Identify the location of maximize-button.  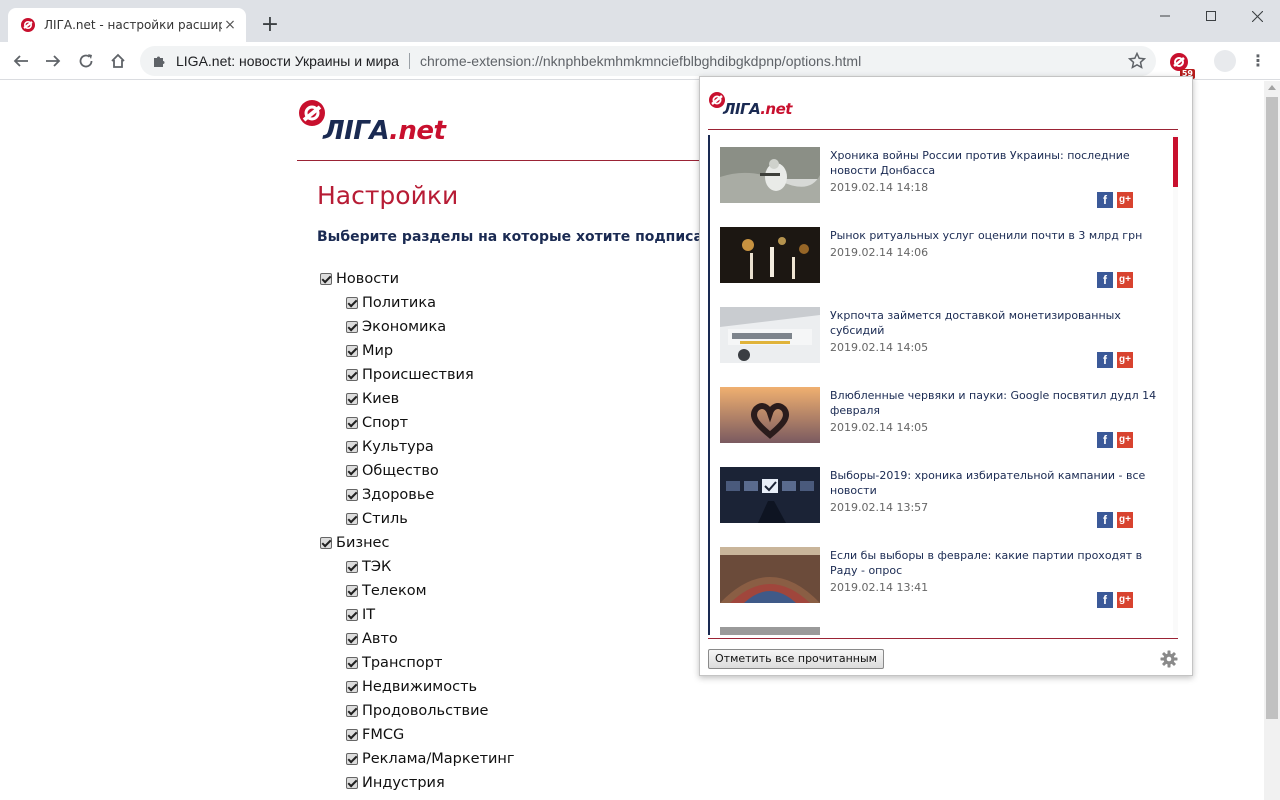
(1211, 16).